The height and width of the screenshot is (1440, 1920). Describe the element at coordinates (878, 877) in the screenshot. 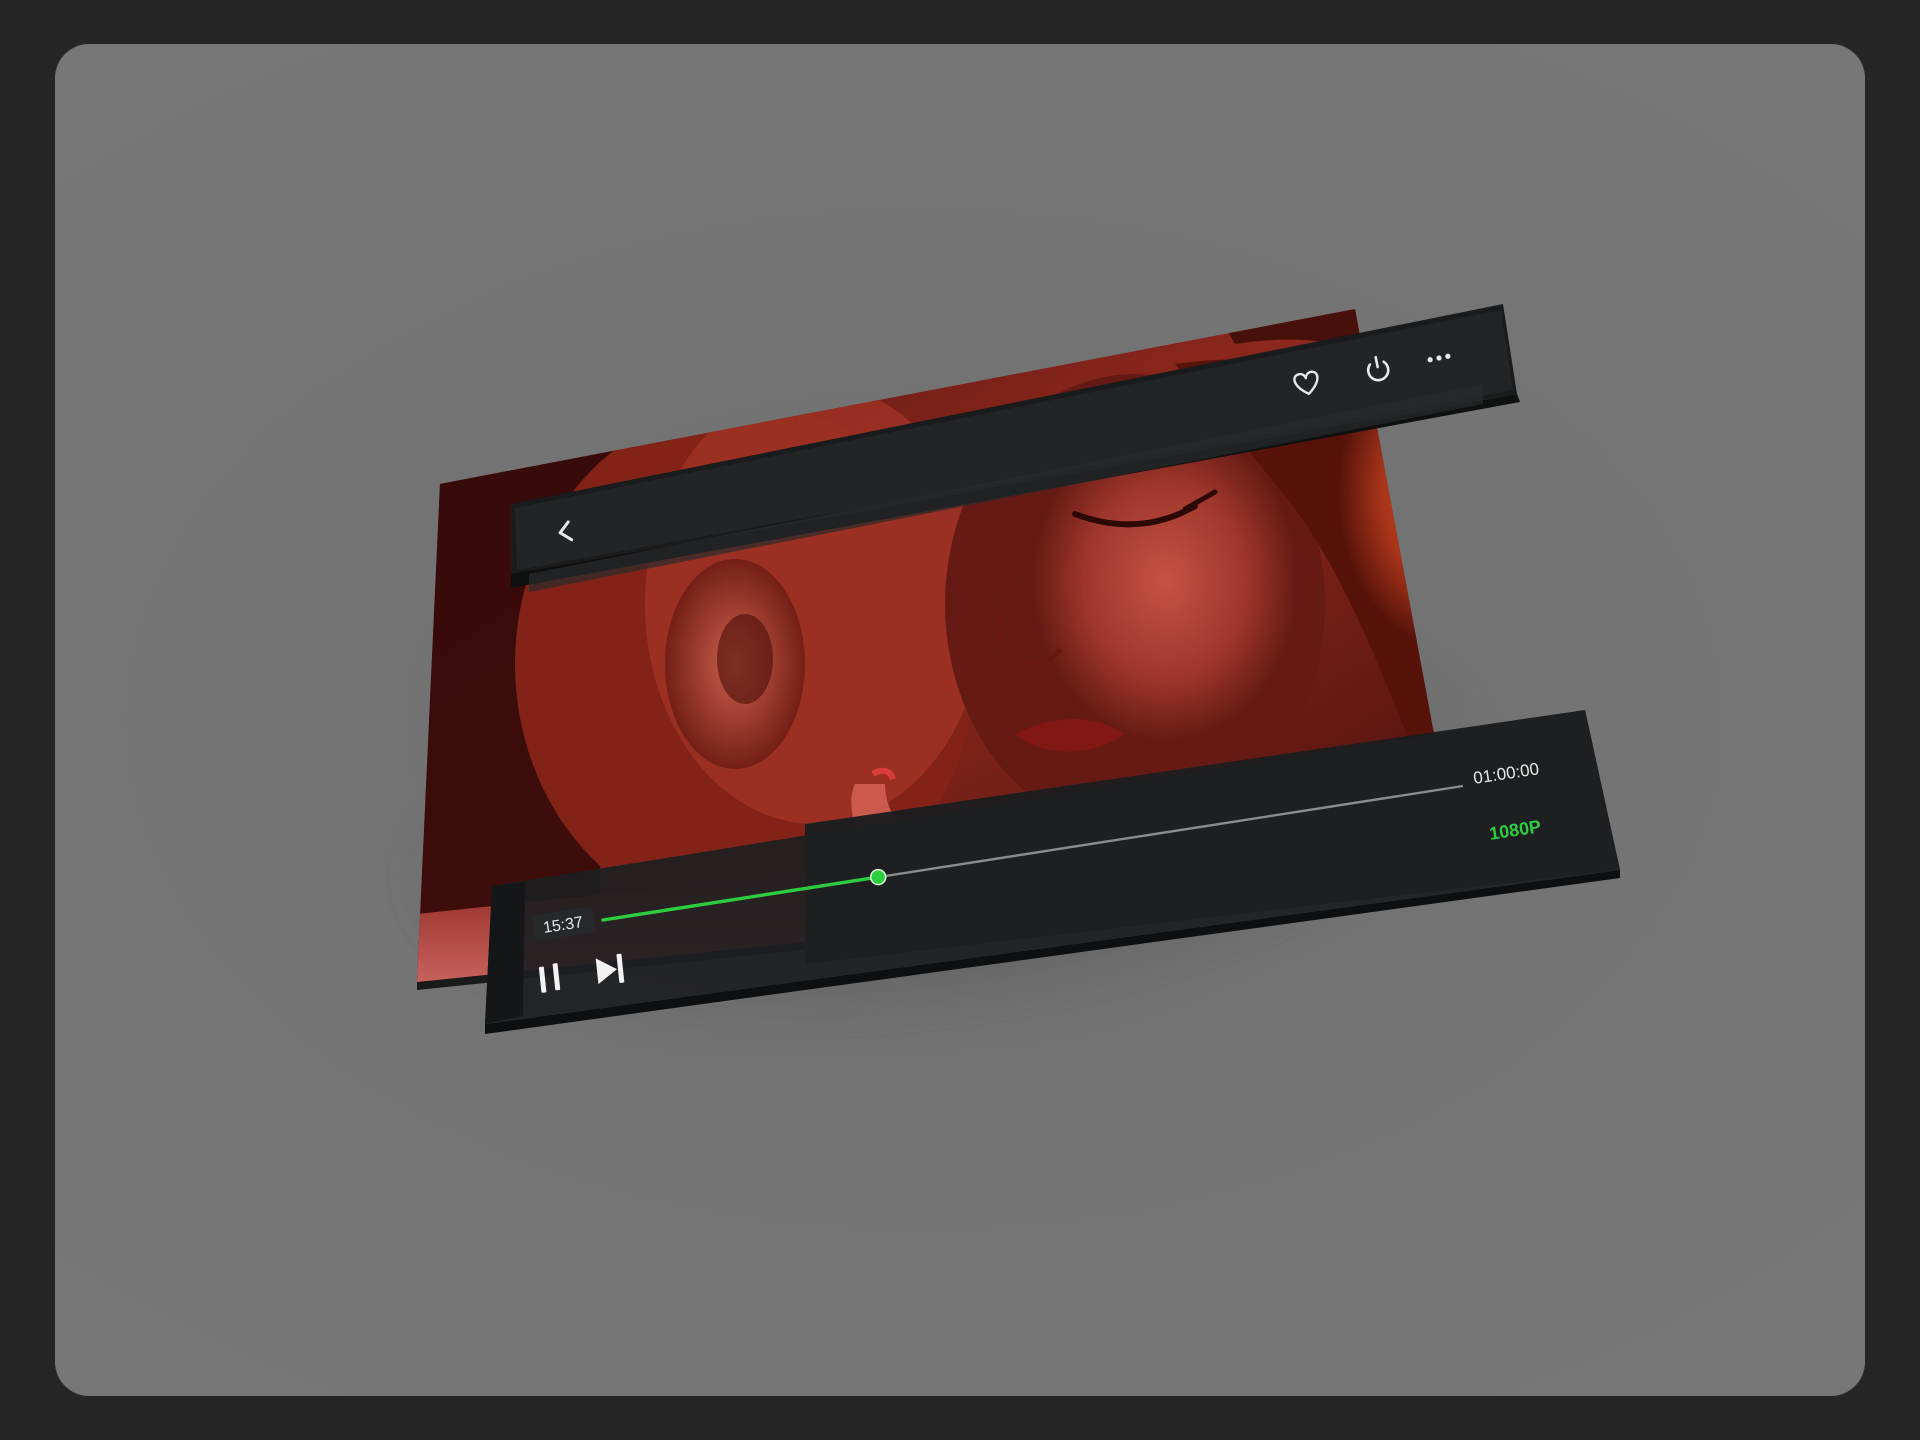

I see `progress-handle` at that location.